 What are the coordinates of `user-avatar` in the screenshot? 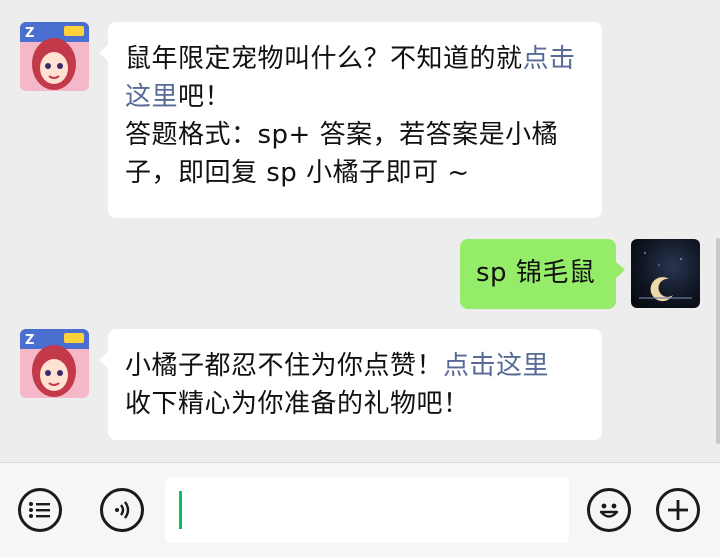 It's located at (665, 273).